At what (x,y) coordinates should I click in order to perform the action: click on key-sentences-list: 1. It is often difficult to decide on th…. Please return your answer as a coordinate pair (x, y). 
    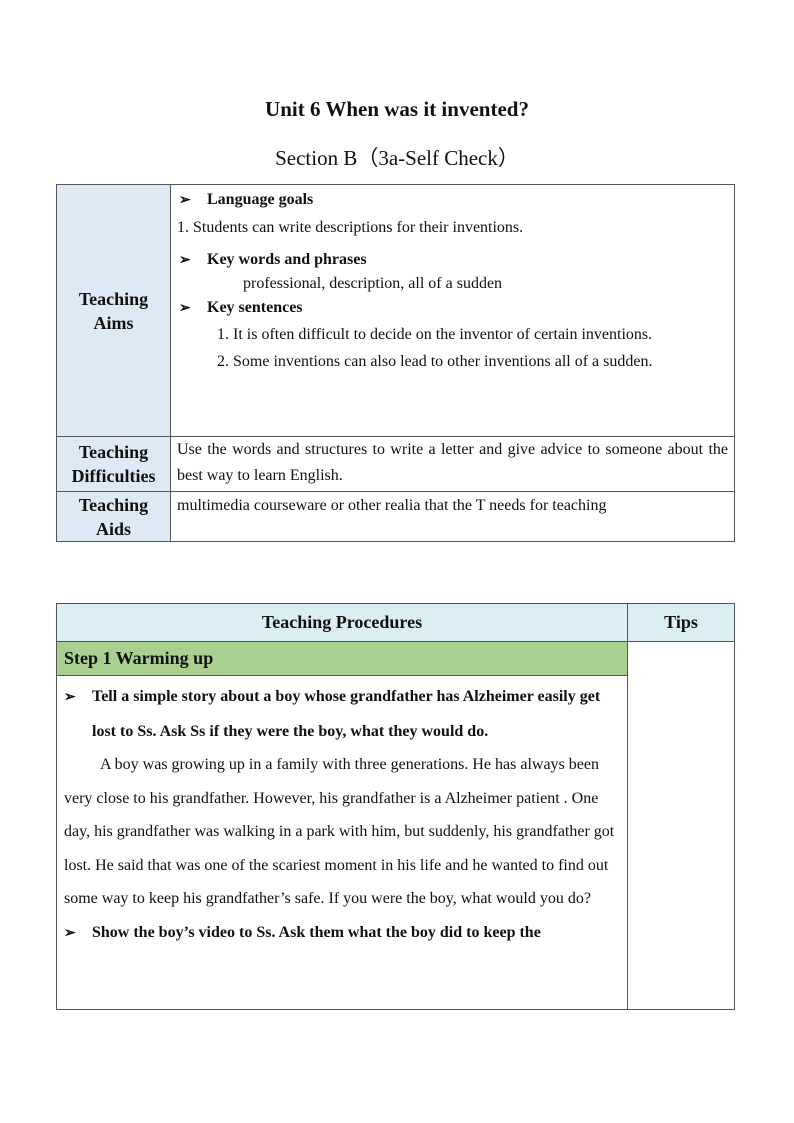
    Looking at the image, I should click on (452, 348).